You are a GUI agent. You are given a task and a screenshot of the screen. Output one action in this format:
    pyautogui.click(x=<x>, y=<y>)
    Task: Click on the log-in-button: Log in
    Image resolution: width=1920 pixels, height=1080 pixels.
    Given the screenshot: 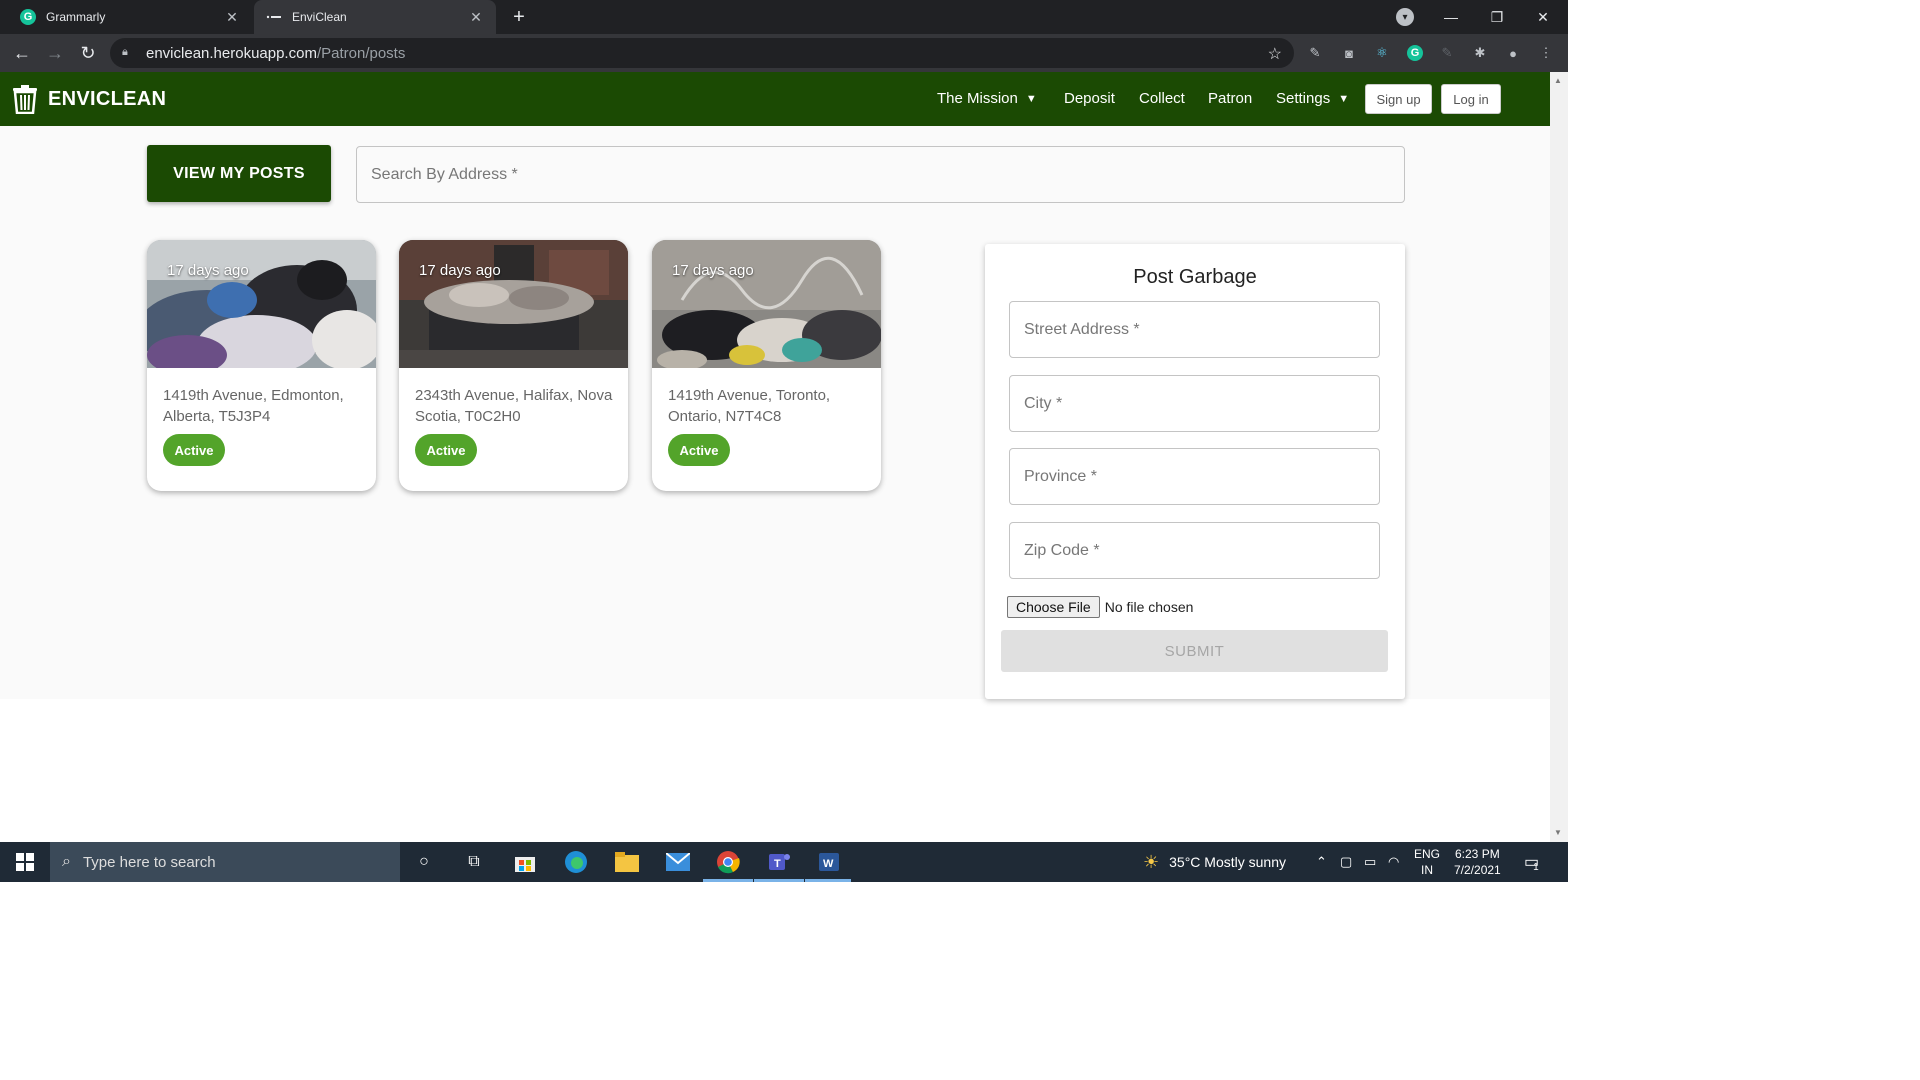 What is the action you would take?
    pyautogui.click(x=1471, y=99)
    